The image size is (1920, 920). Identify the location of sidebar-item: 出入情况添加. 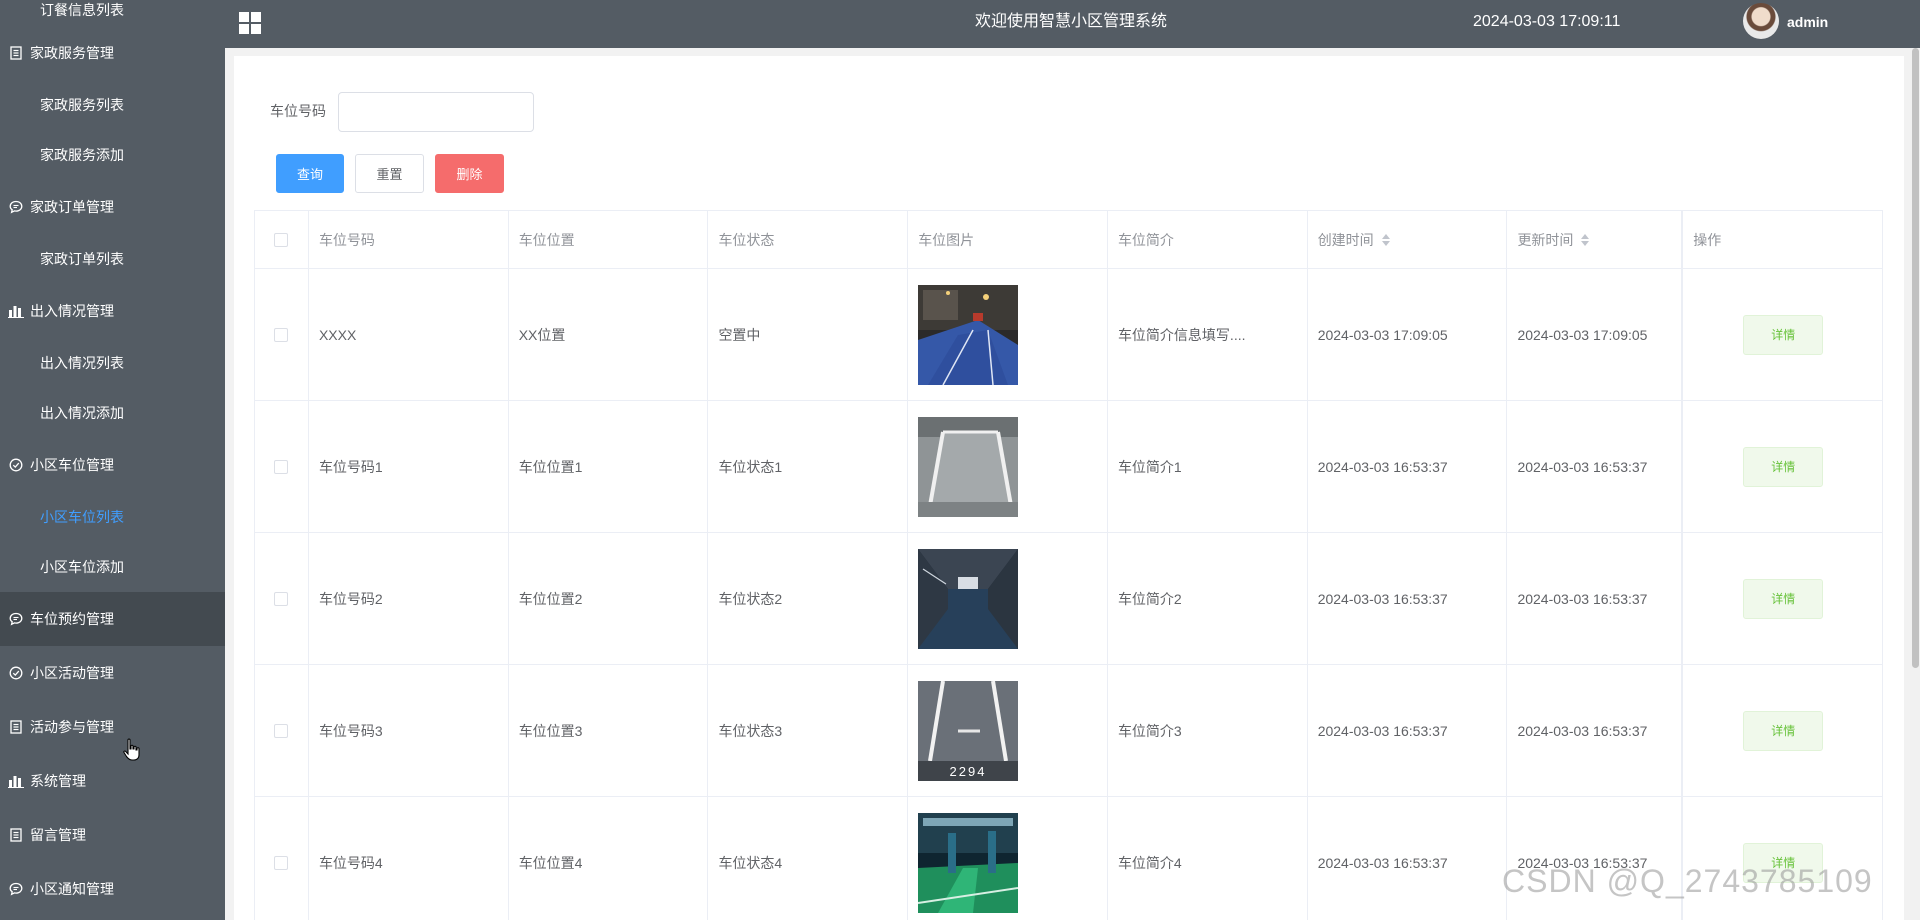
(112, 413).